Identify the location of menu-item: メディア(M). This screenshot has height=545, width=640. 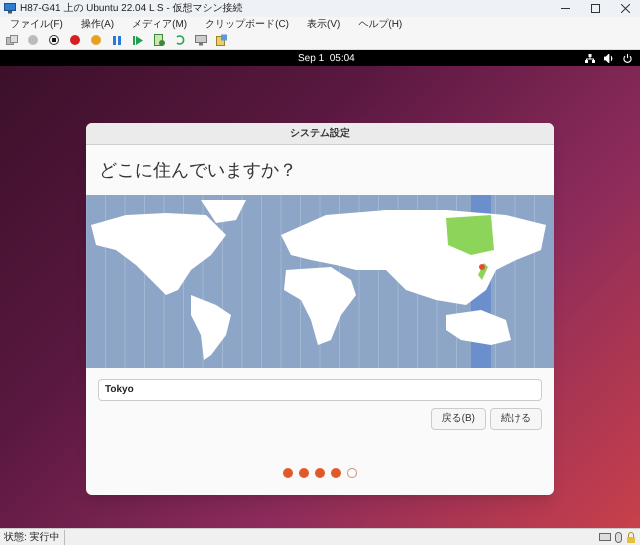
(160, 24).